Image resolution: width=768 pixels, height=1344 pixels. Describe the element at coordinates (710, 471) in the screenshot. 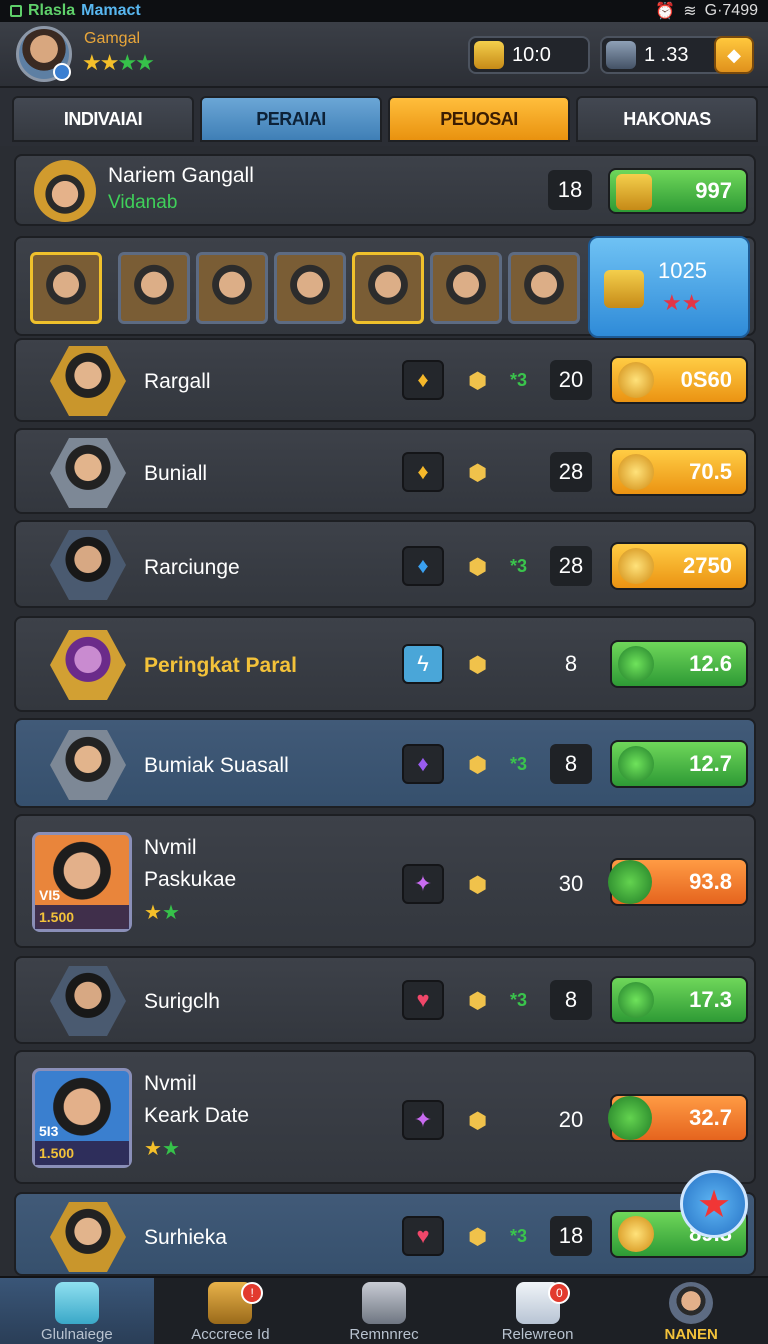

I see `score-value: 70.5` at that location.